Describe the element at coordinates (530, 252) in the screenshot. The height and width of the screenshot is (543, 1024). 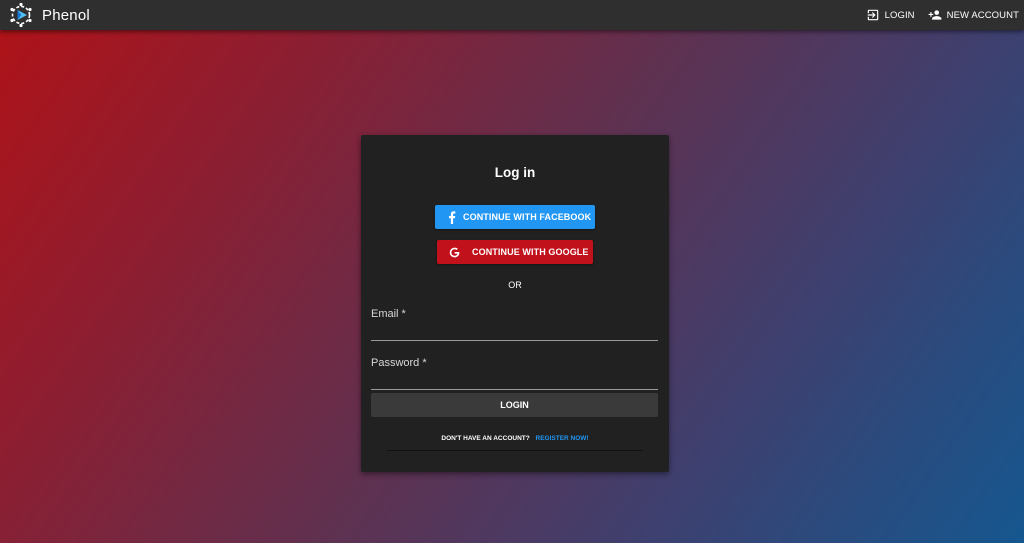
I see `google-button-label: CONTINUE WITH GOOGLE` at that location.